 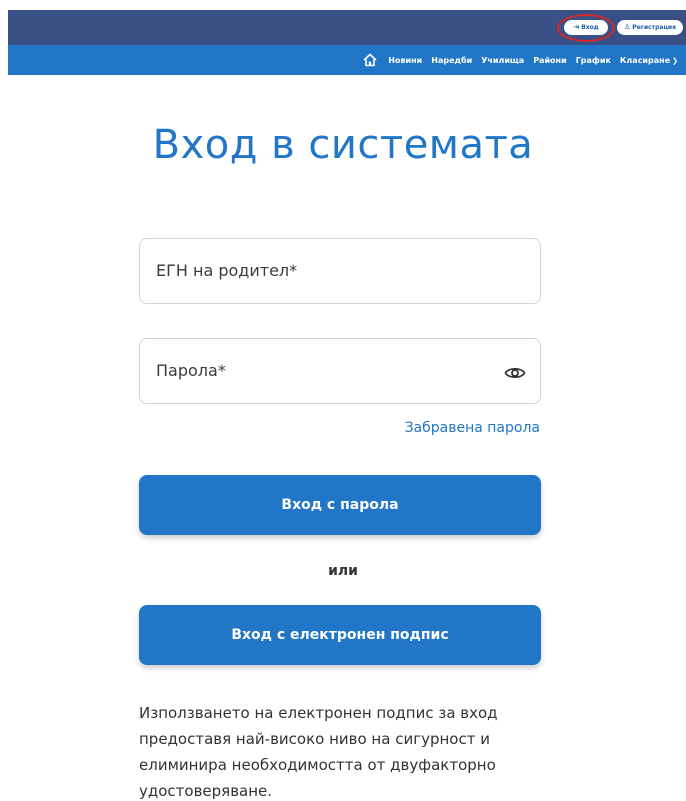 What do you see at coordinates (405, 60) in the screenshot?
I see `nav-item-news: Новини` at bounding box center [405, 60].